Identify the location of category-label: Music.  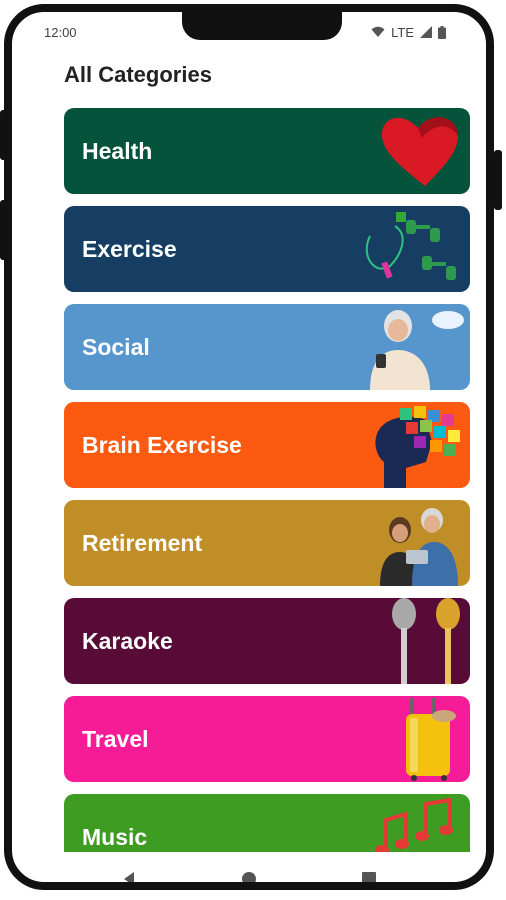
(115, 836).